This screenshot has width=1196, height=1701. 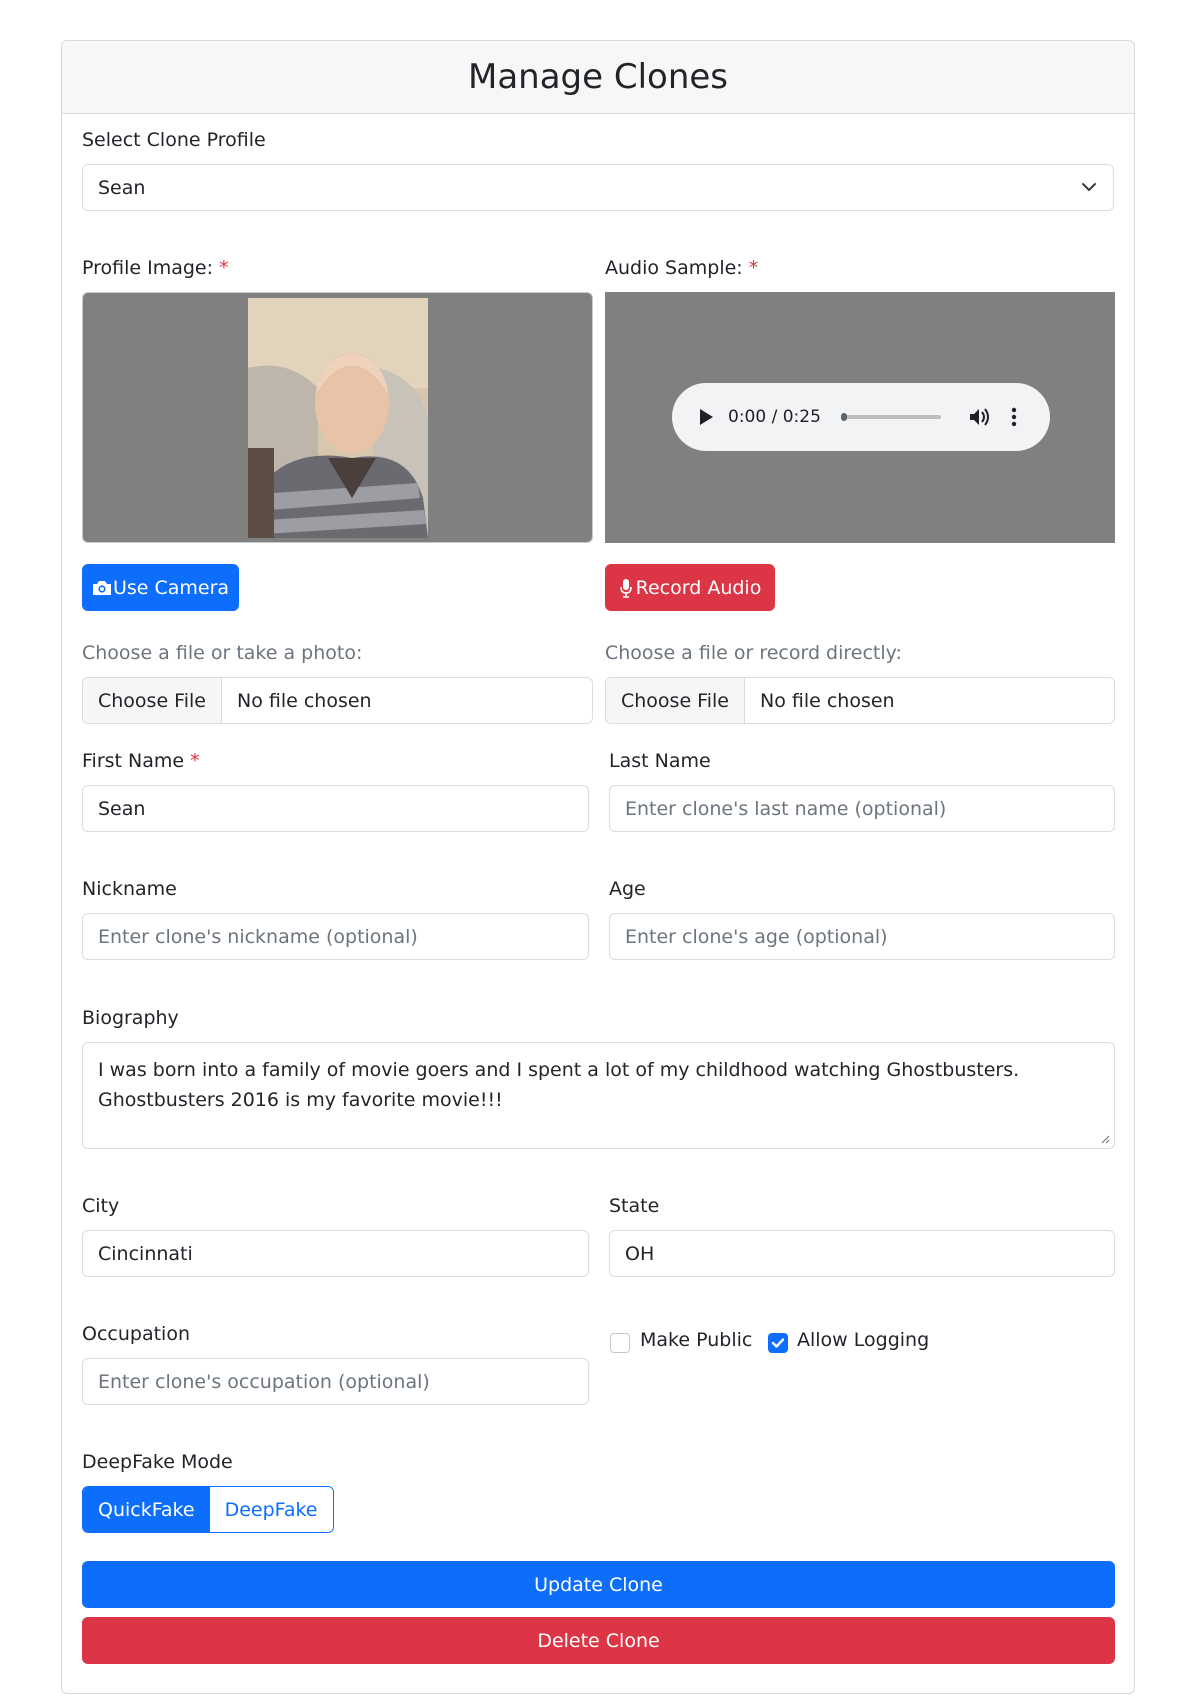 I want to click on profile-image-preview, so click(x=337, y=417).